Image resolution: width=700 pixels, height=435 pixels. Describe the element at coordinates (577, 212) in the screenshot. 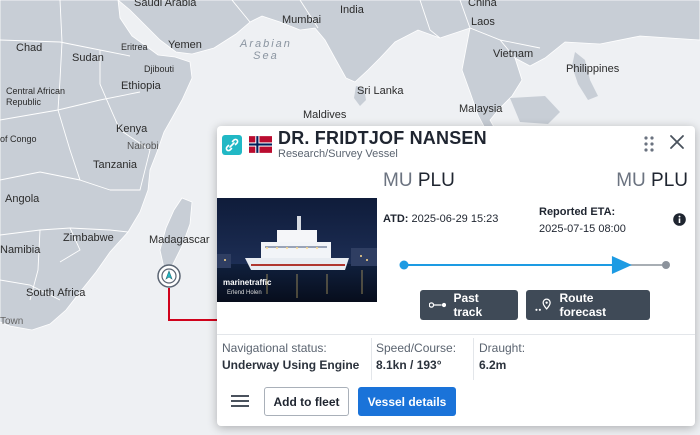

I see `eta-label: Reported ETA:` at that location.